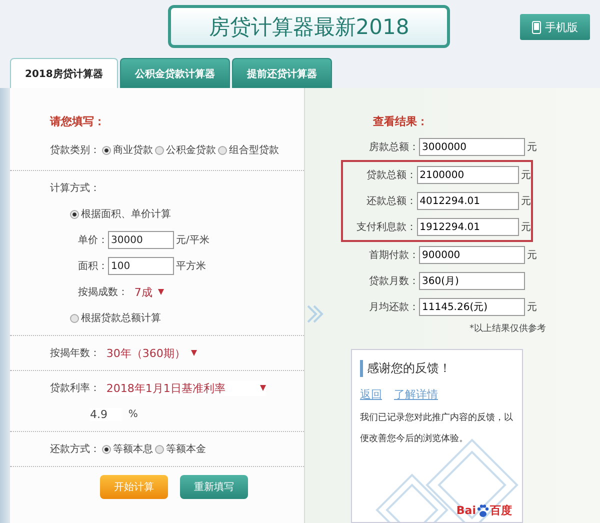  I want to click on unit-label: 元/平米, so click(193, 240).